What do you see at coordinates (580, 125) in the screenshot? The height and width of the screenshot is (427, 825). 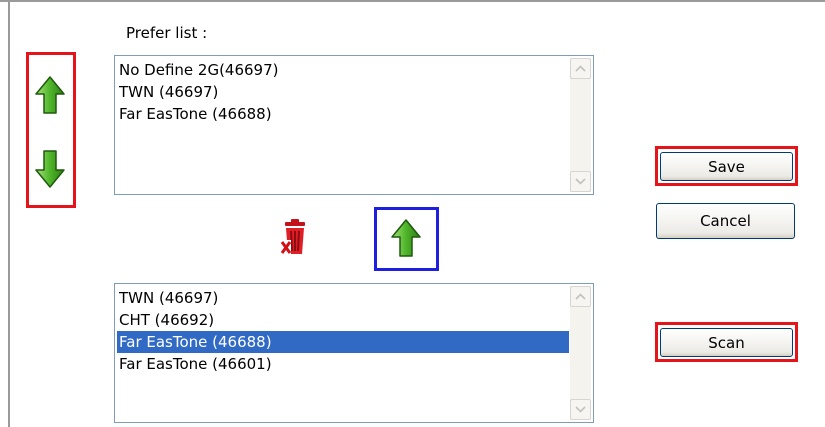 I see `prefer-list-scrollbar` at bounding box center [580, 125].